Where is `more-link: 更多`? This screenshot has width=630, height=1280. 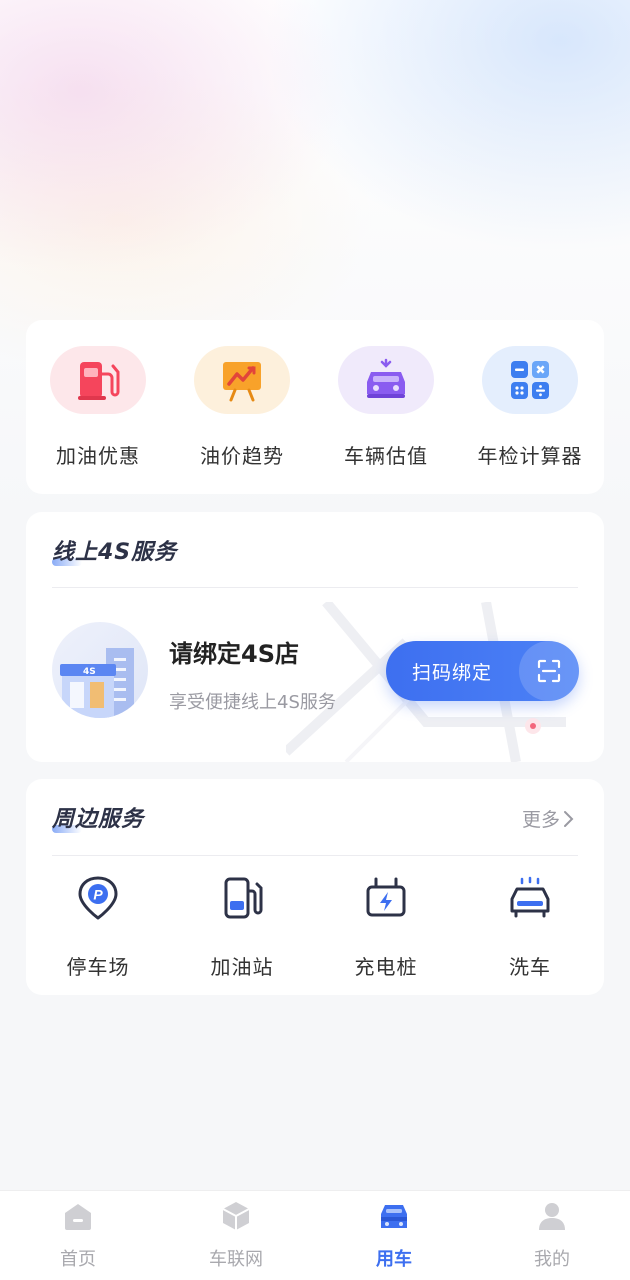
more-link: 更多 is located at coordinates (549, 818).